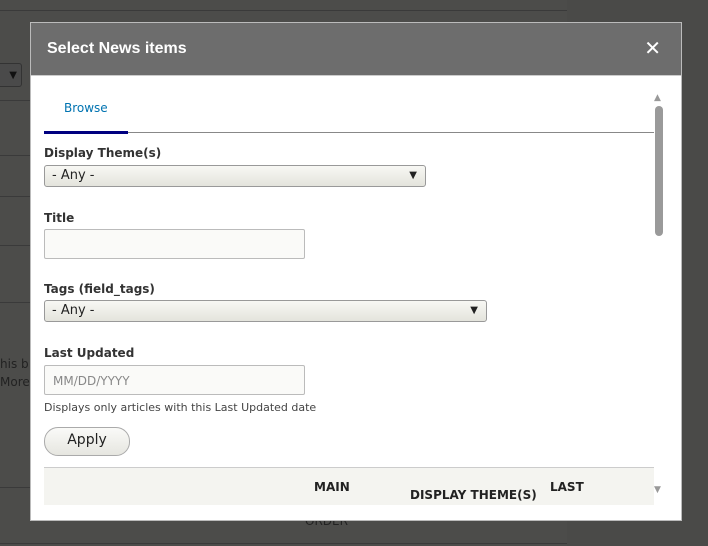 This screenshot has width=708, height=546. I want to click on tags-label: Tags (field_tags), so click(99, 289).